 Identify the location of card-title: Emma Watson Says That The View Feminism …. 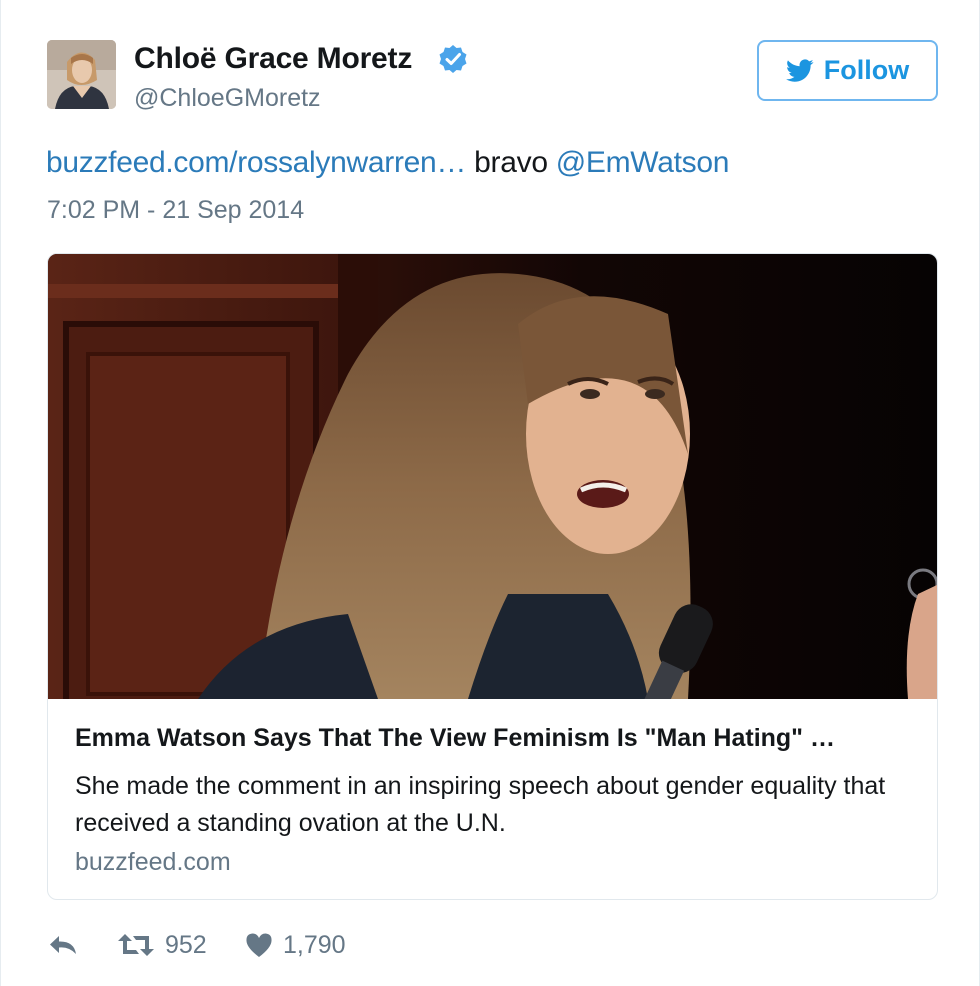
(455, 738).